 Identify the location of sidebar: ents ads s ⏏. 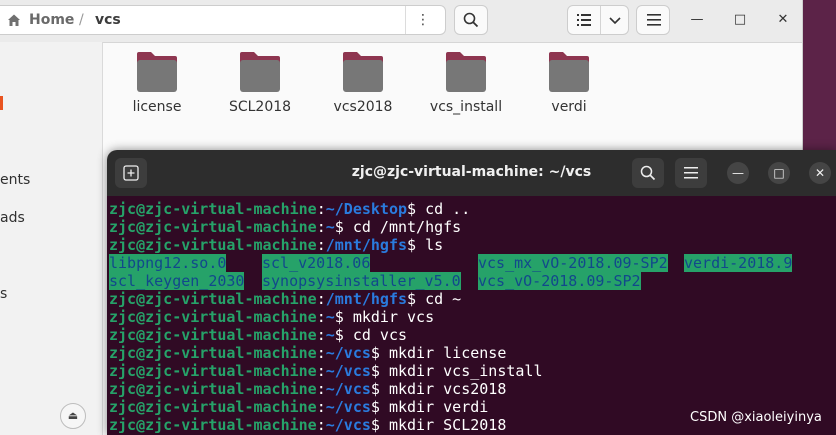
(51, 238).